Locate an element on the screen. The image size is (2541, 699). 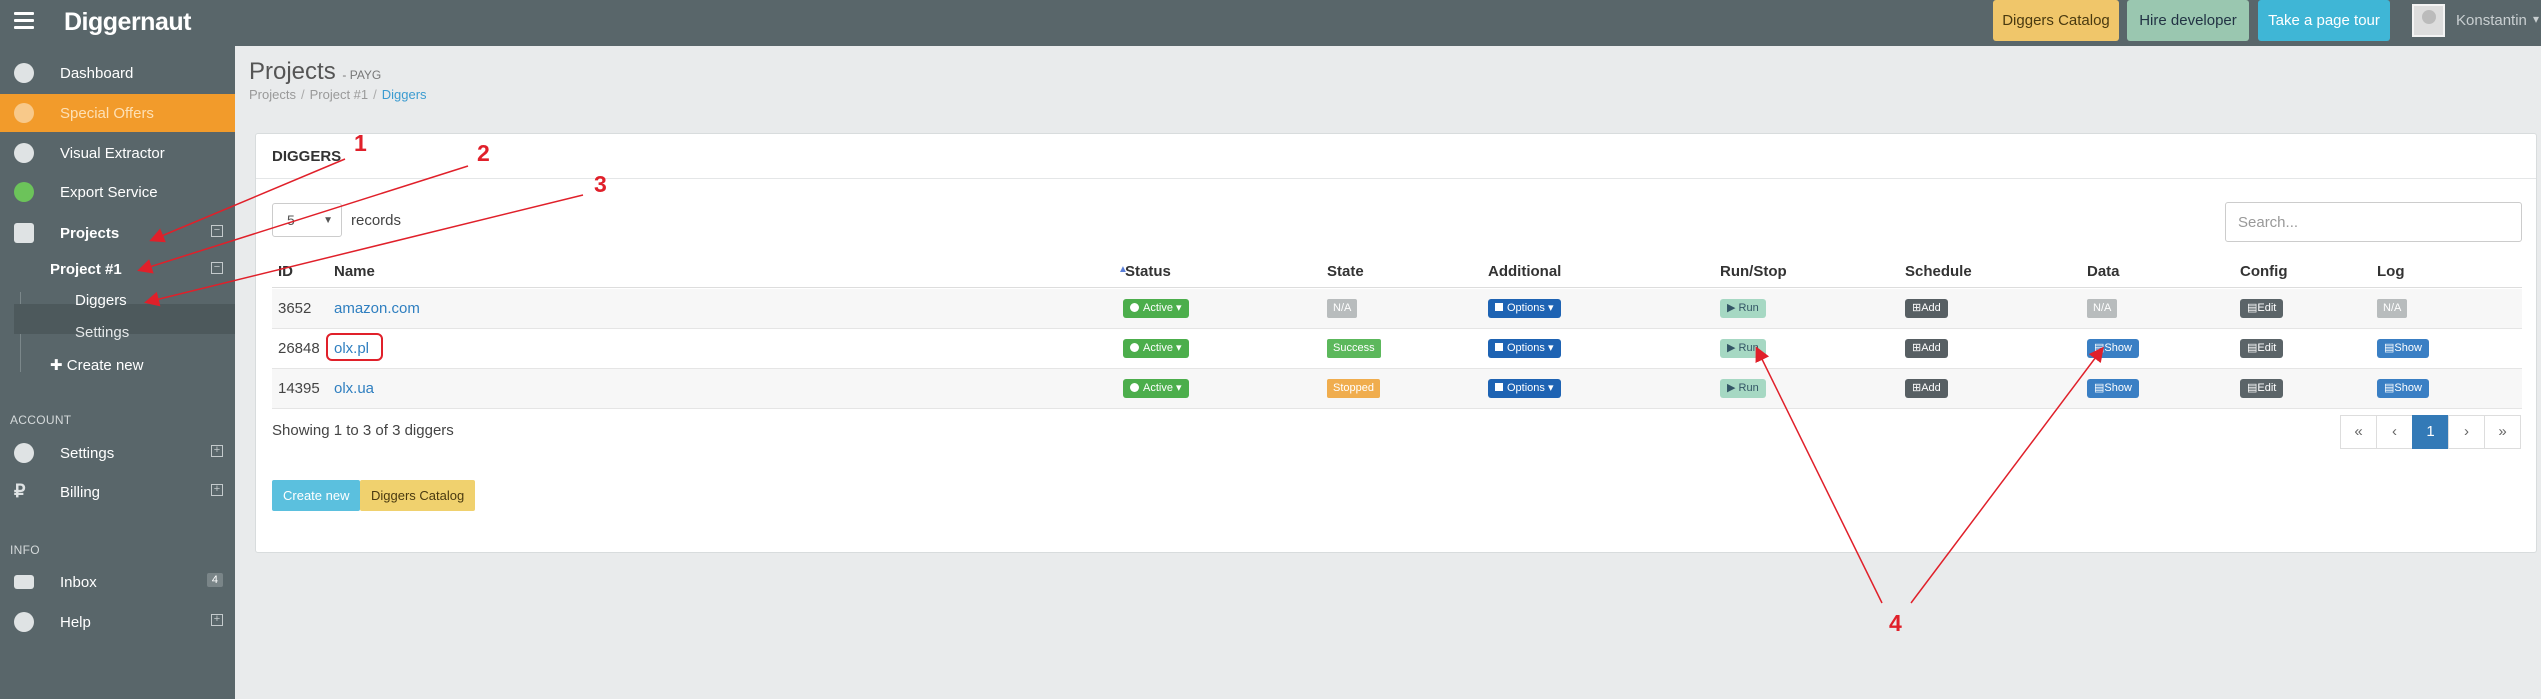
sidebar-item-label: Export Service is located at coordinates (109, 192).